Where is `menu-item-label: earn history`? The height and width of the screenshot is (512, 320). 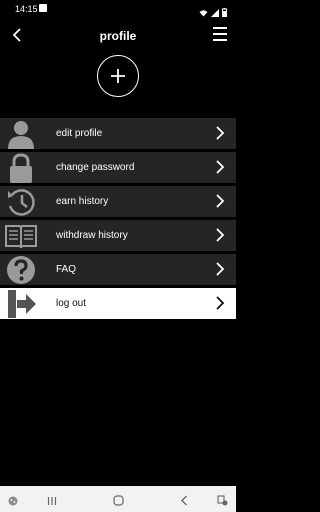 menu-item-label: earn history is located at coordinates (82, 201).